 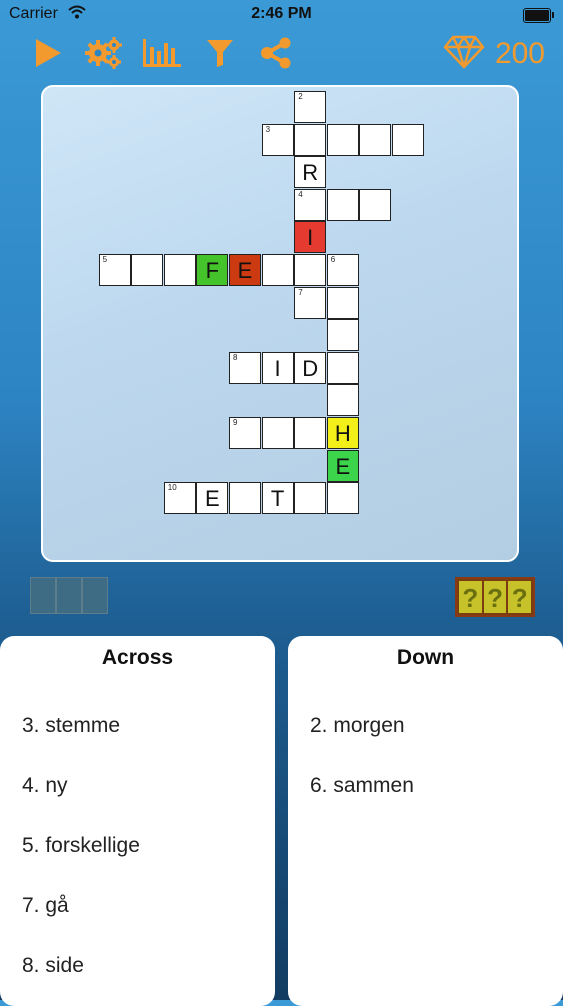 What do you see at coordinates (519, 53) in the screenshot?
I see `gem-count: 200` at bounding box center [519, 53].